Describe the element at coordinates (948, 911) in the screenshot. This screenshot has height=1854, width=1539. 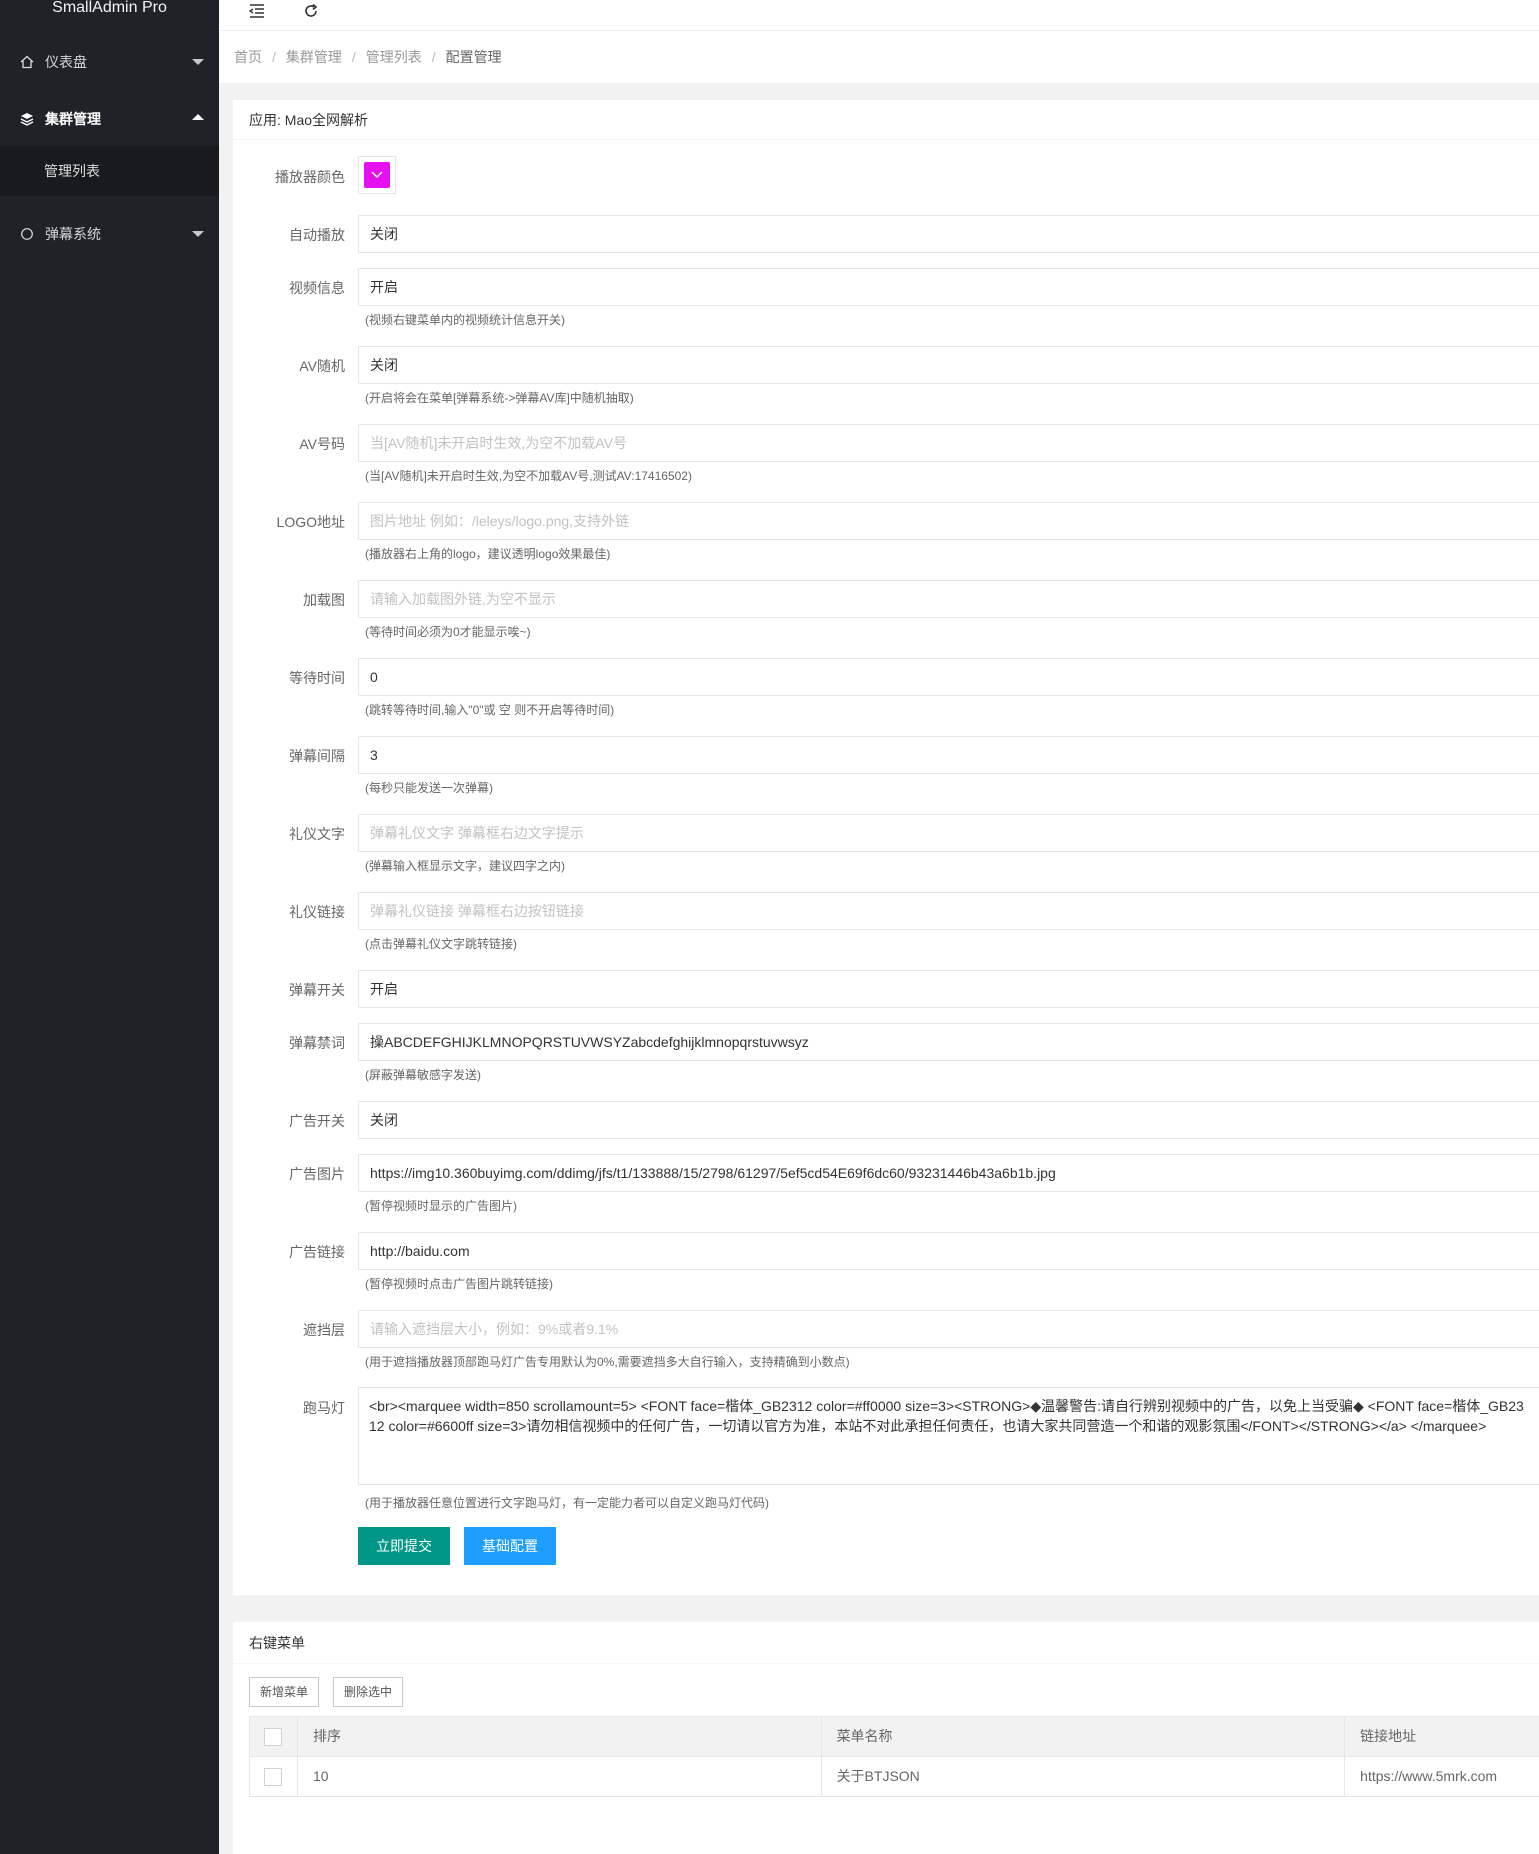
I see `gift-link-input` at that location.